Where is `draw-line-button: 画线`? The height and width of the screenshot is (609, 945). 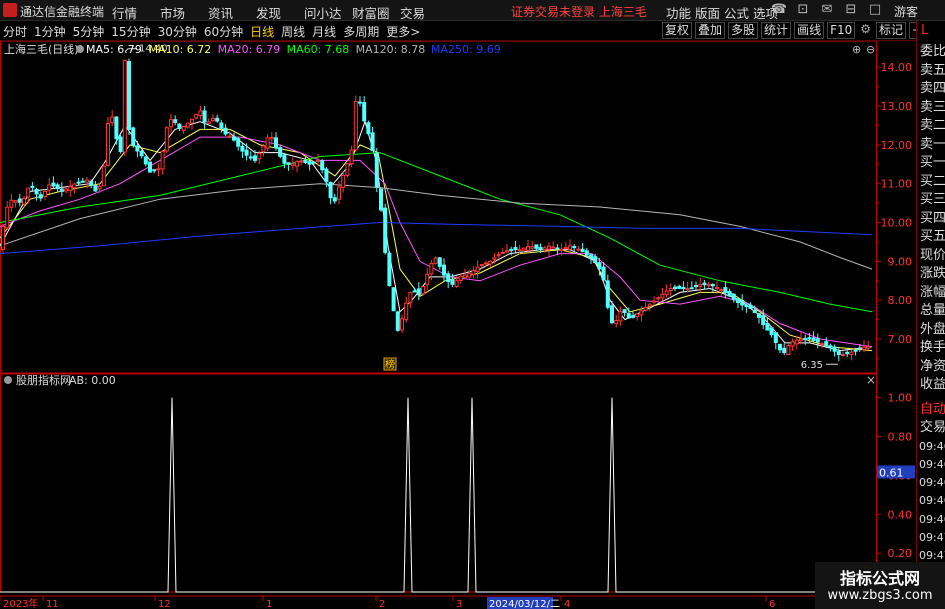
draw-line-button: 画线 is located at coordinates (809, 30).